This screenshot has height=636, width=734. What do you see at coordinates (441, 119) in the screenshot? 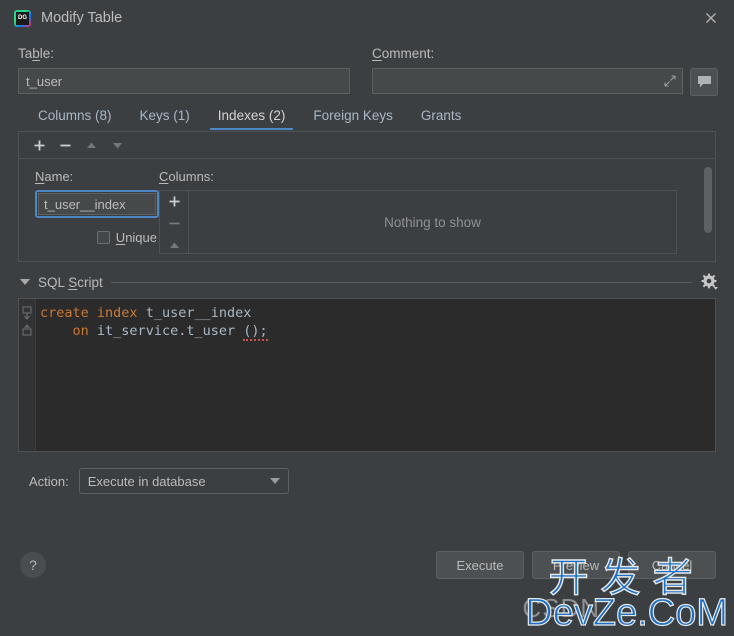
I see `tab-grants: Grants` at bounding box center [441, 119].